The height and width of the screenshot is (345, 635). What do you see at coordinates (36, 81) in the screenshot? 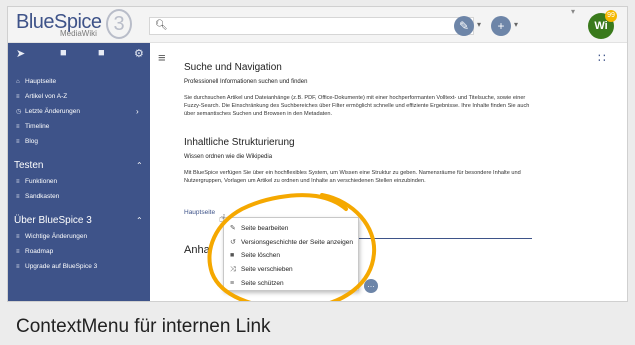
I see `sidebar-item-hauptseite: ⌂ Hauptseite` at bounding box center [36, 81].